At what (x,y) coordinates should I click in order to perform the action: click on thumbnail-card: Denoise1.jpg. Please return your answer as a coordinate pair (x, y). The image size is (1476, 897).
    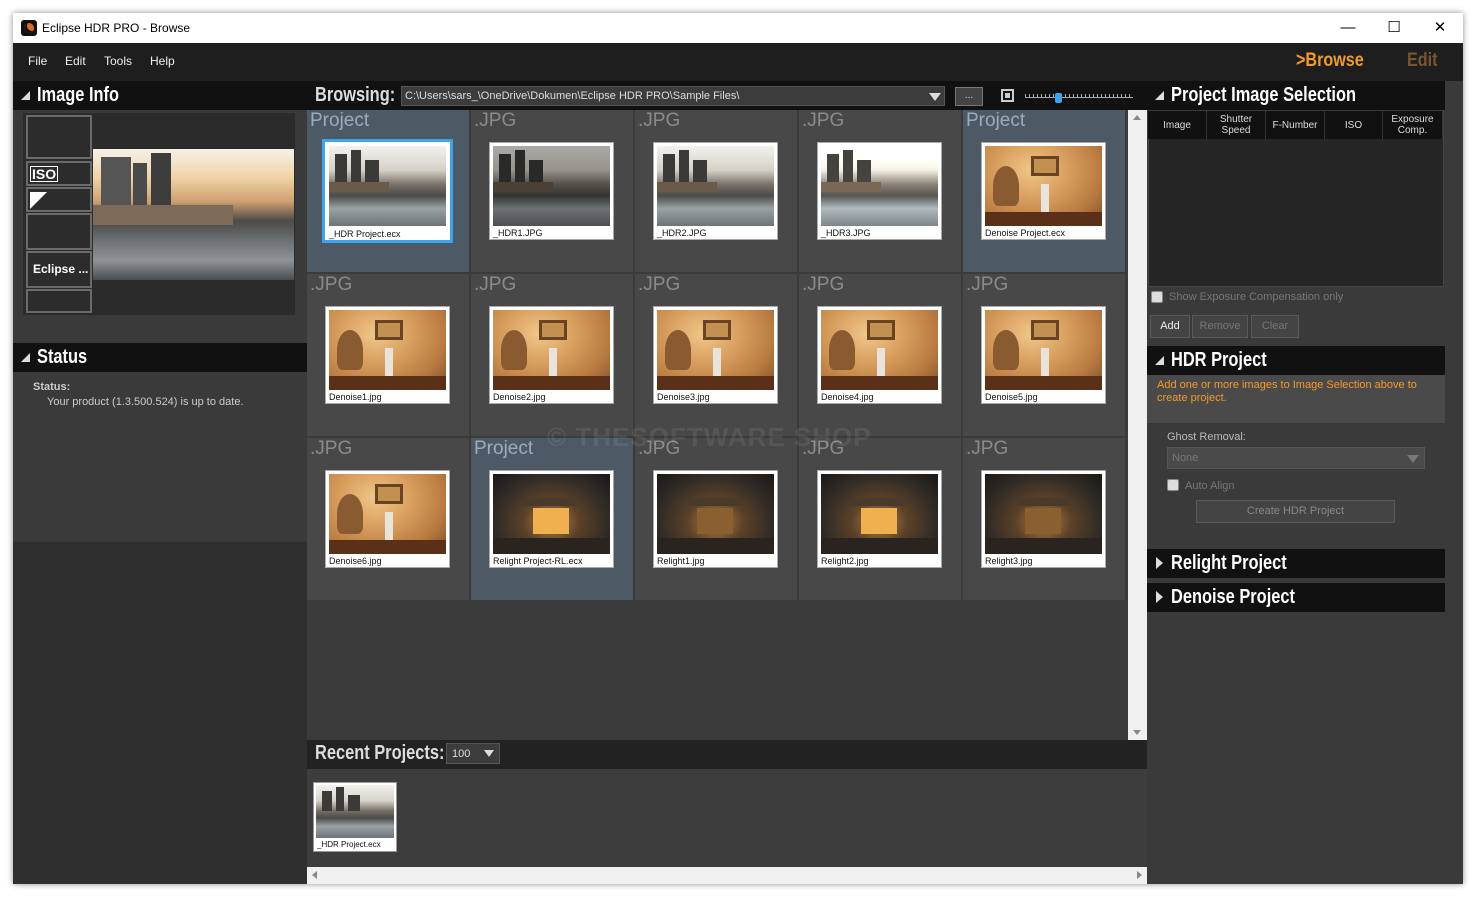
    Looking at the image, I should click on (387, 355).